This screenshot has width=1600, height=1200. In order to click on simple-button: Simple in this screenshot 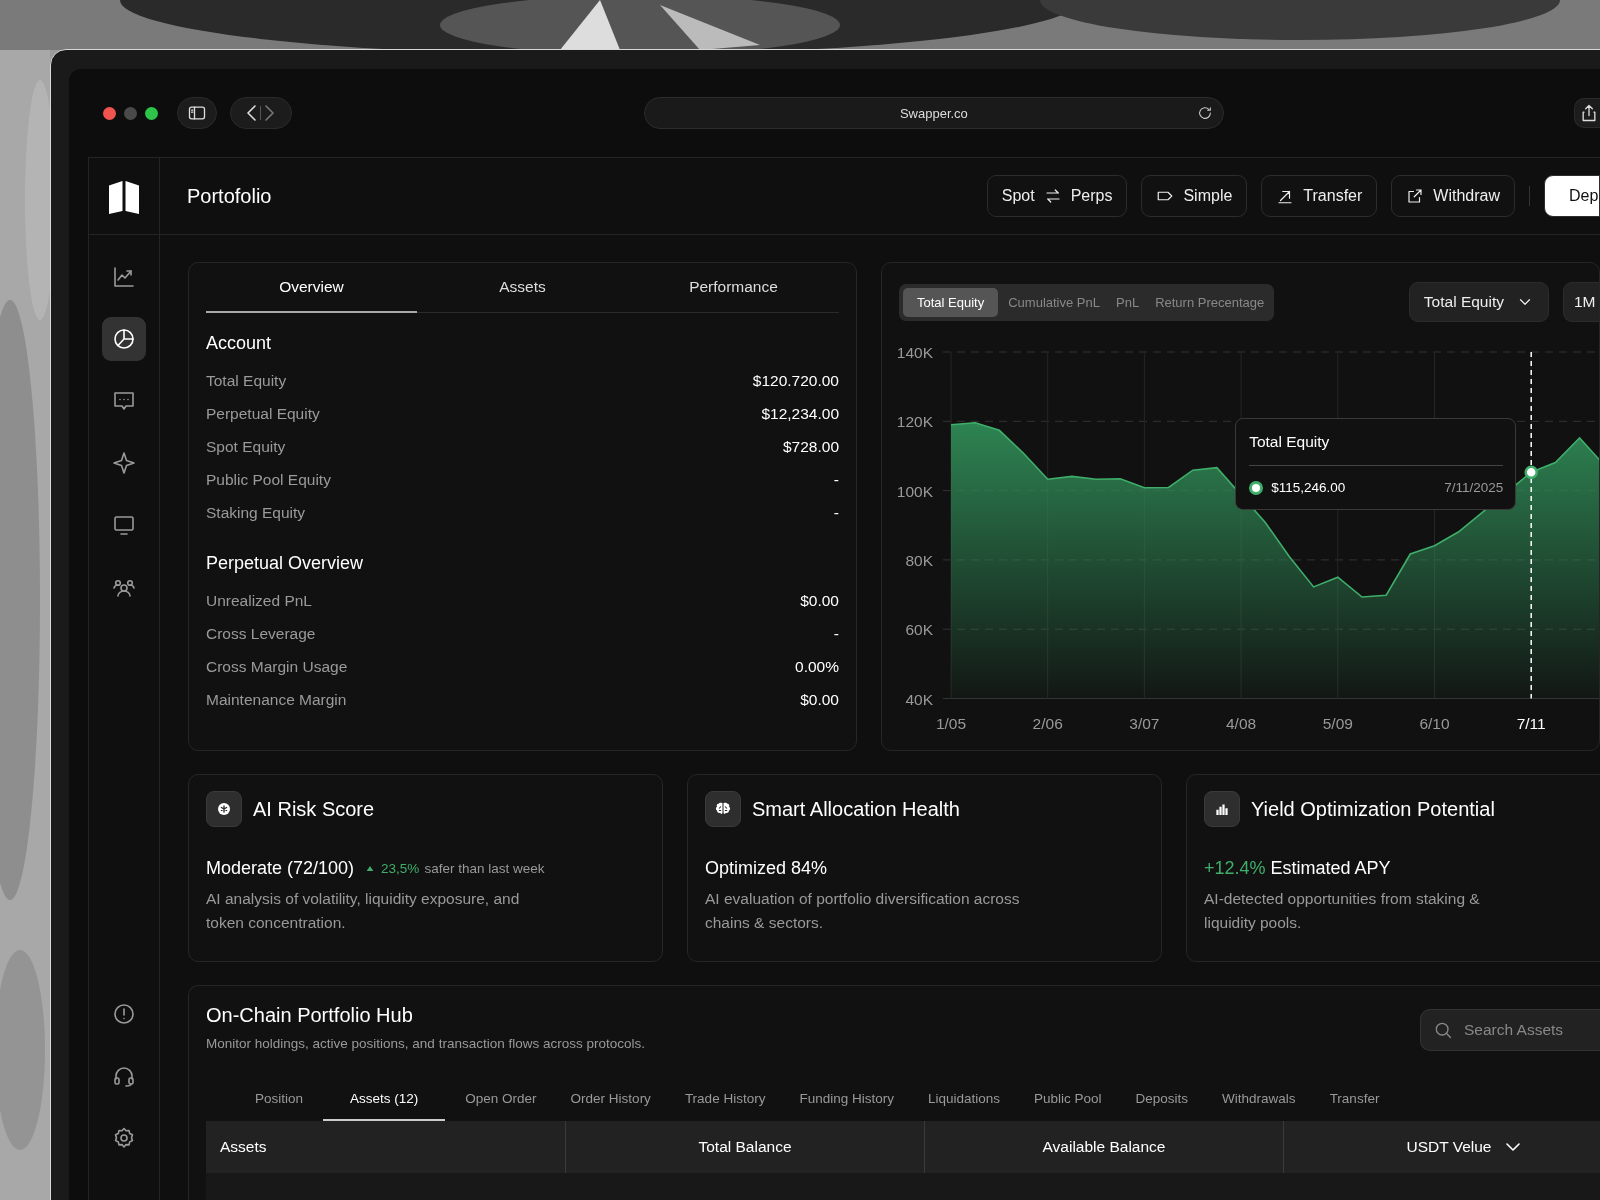, I will do `click(1194, 196)`.